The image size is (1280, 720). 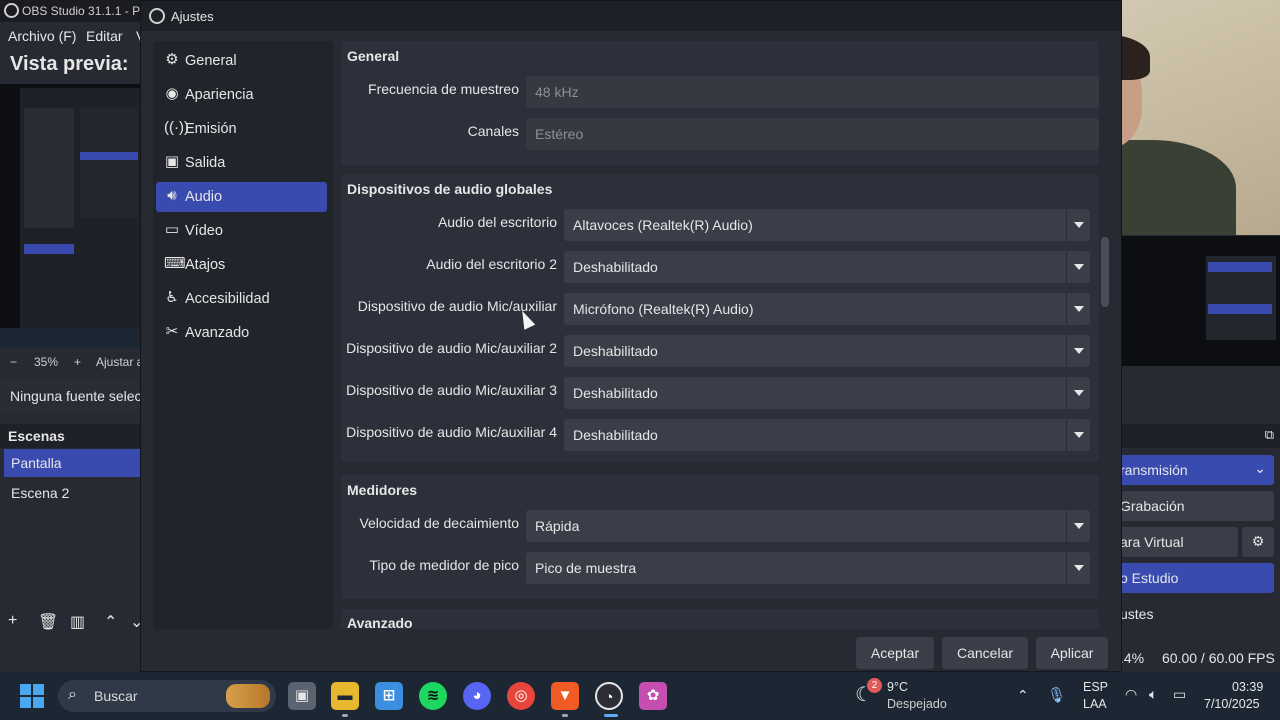 I want to click on clock-date: 7/10/2025, so click(x=1232, y=704).